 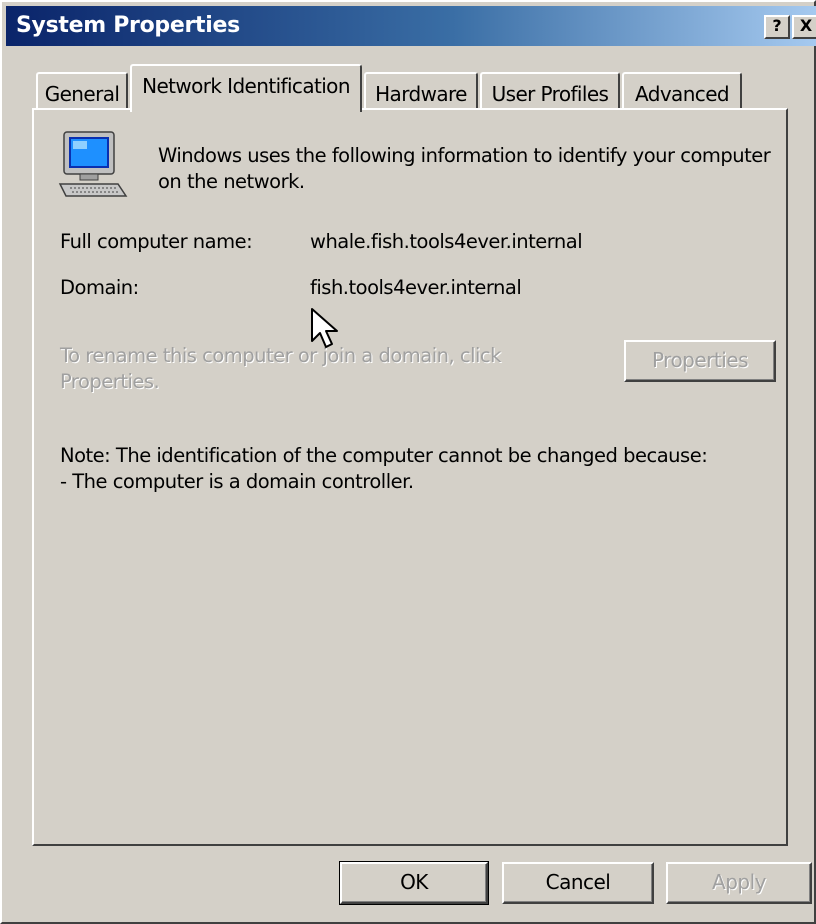 What do you see at coordinates (416, 287) in the screenshot?
I see `domain-value: fish.tools4ever.internal` at bounding box center [416, 287].